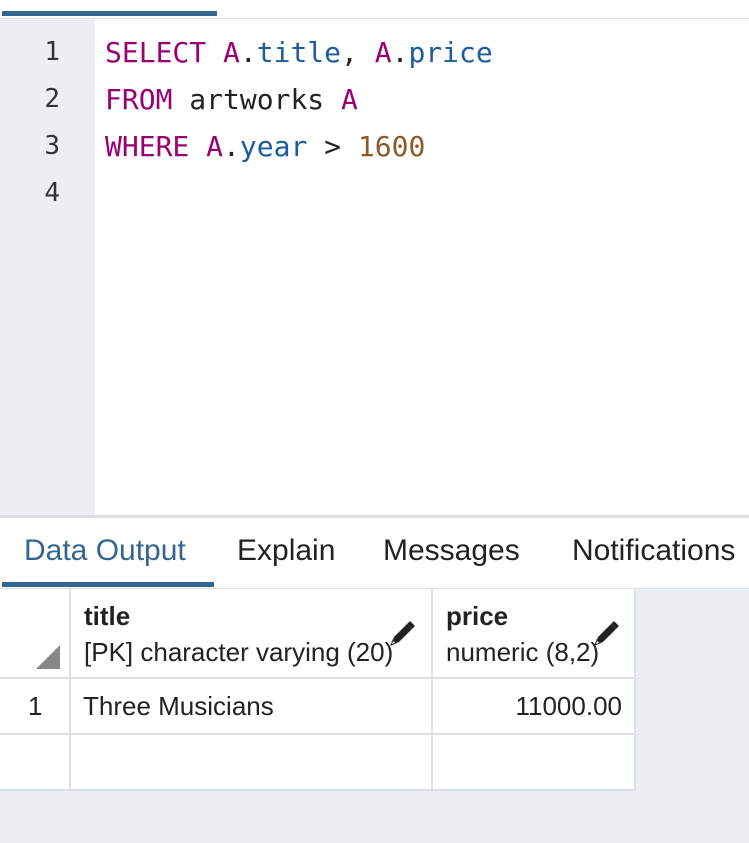  I want to click on code-token: year, so click(273, 146).